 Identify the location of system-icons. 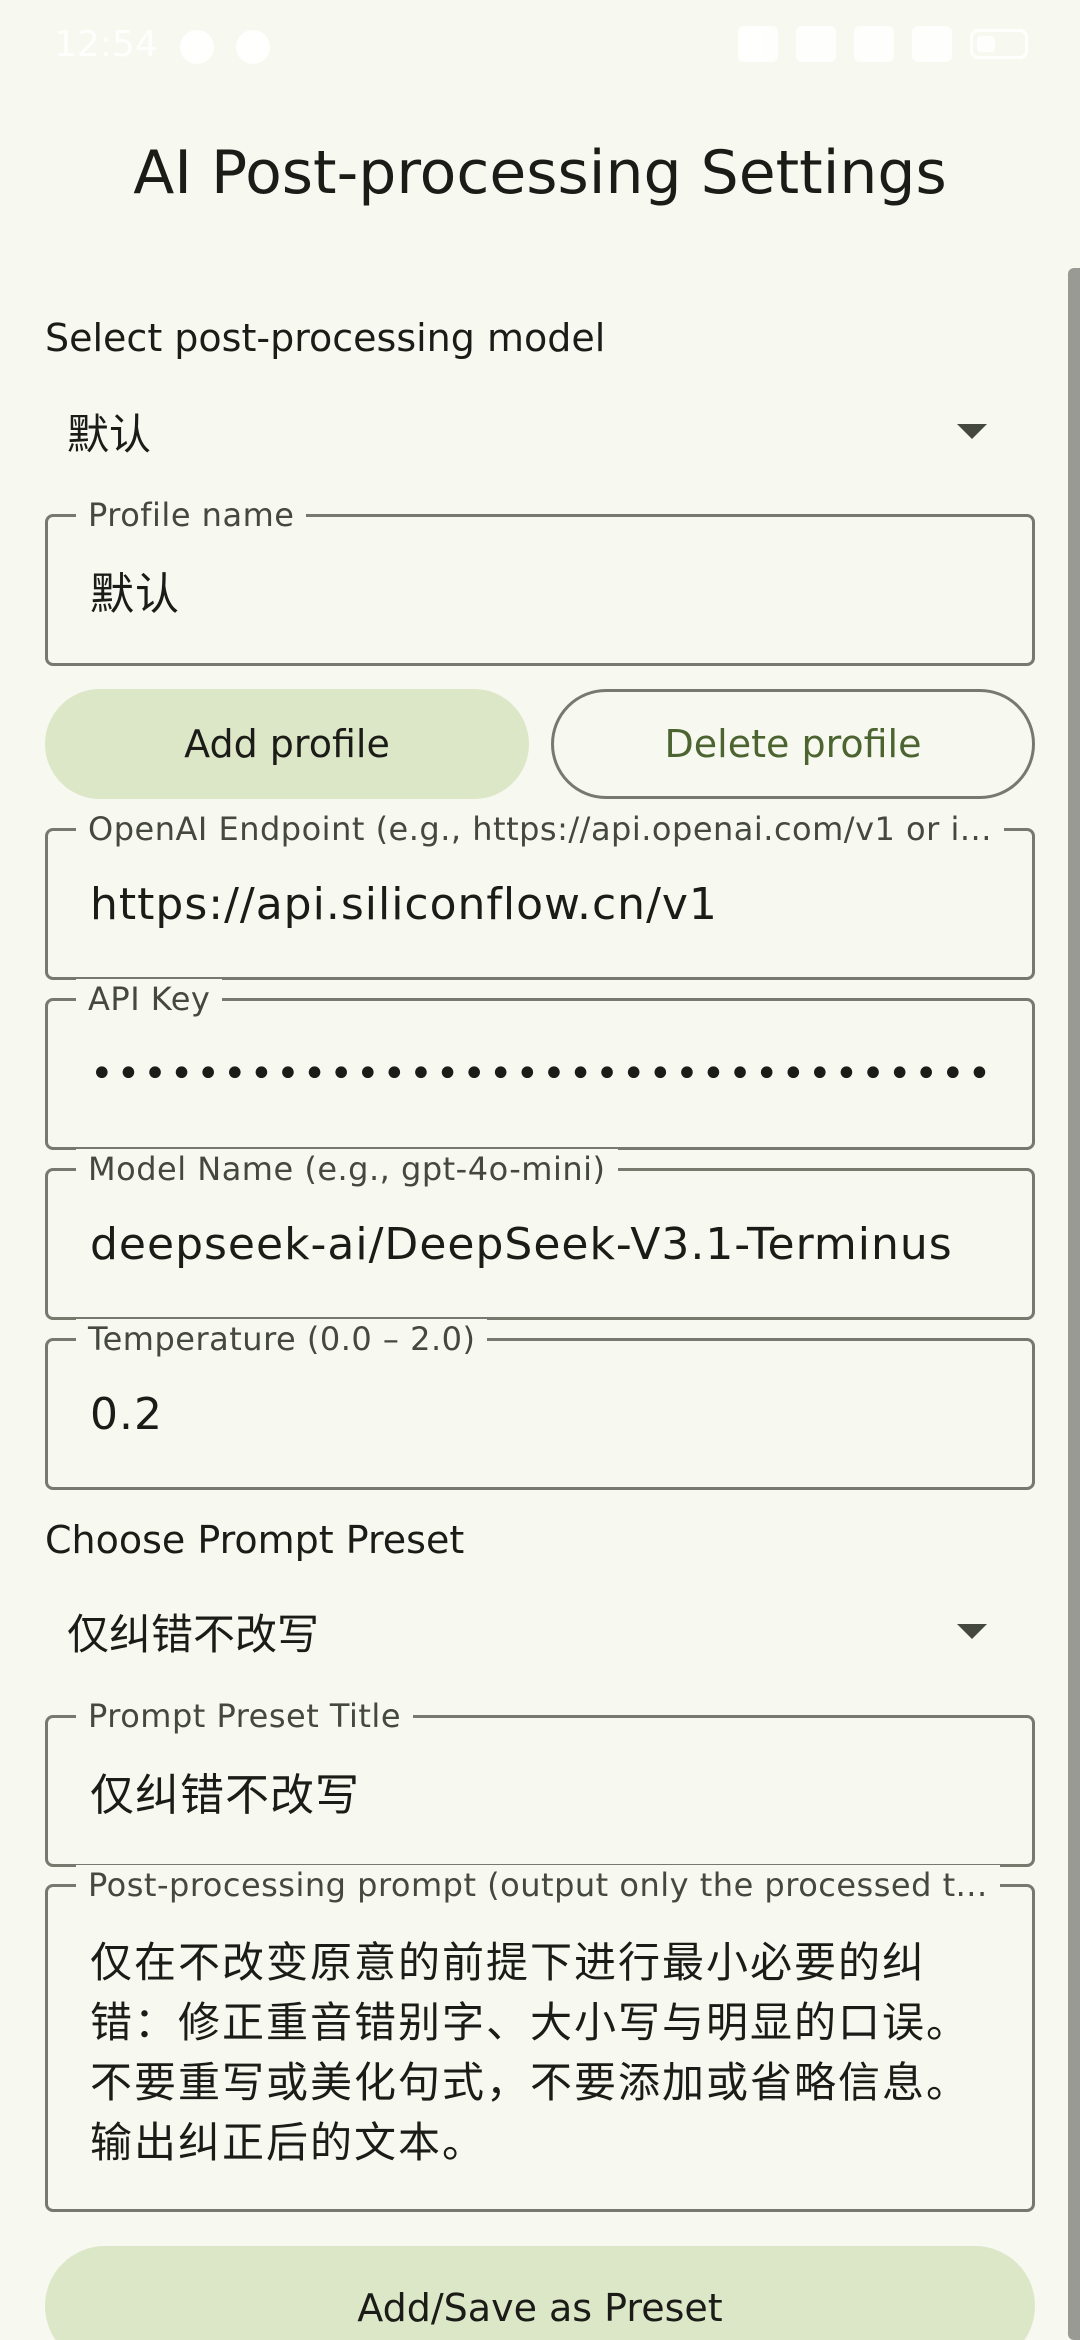
(883, 44).